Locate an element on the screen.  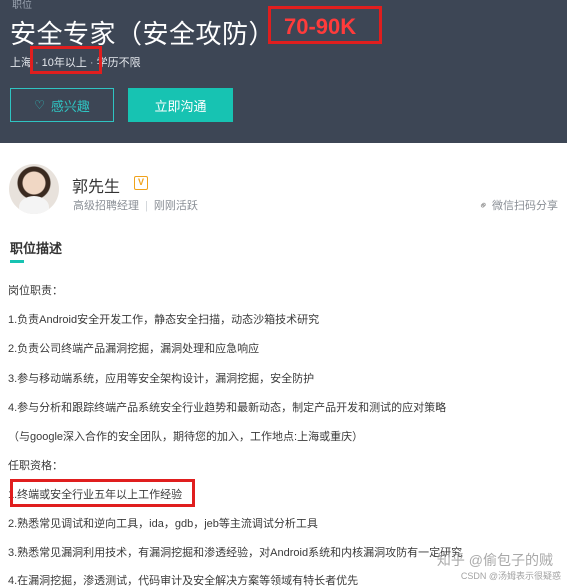
salary: 70-90K is located at coordinates (320, 26).